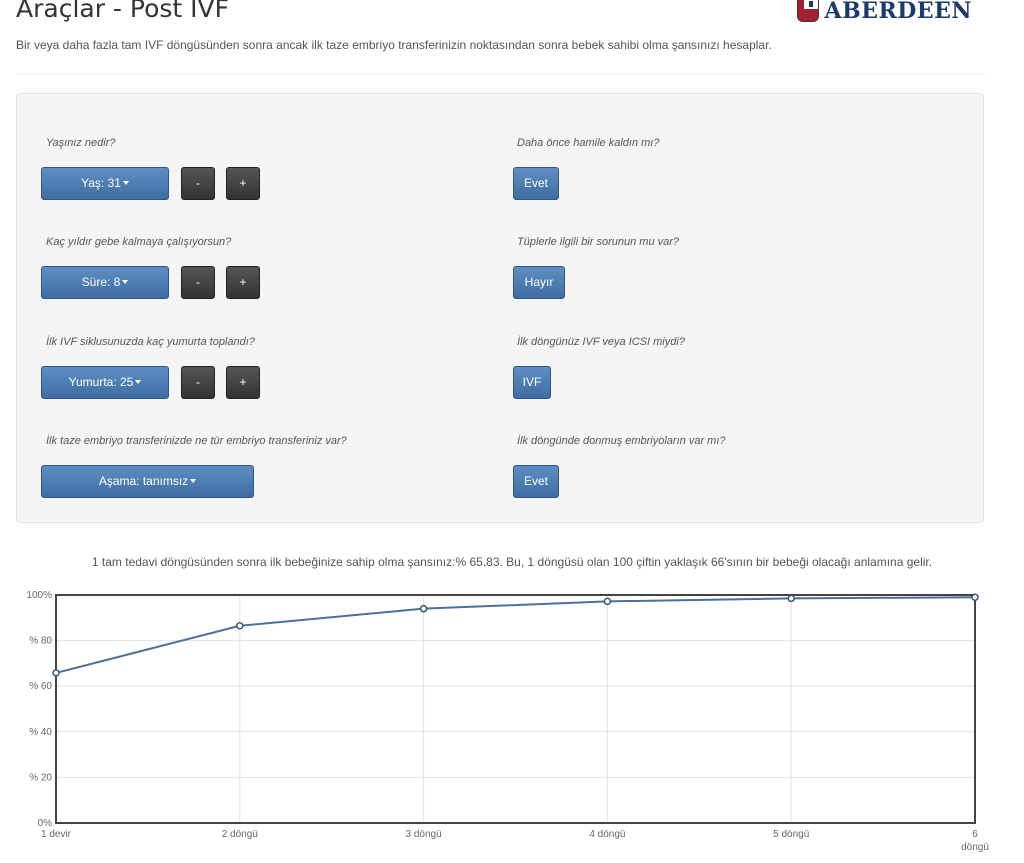  Describe the element at coordinates (975, 847) in the screenshot. I see `x-tick-label: döngü` at that location.